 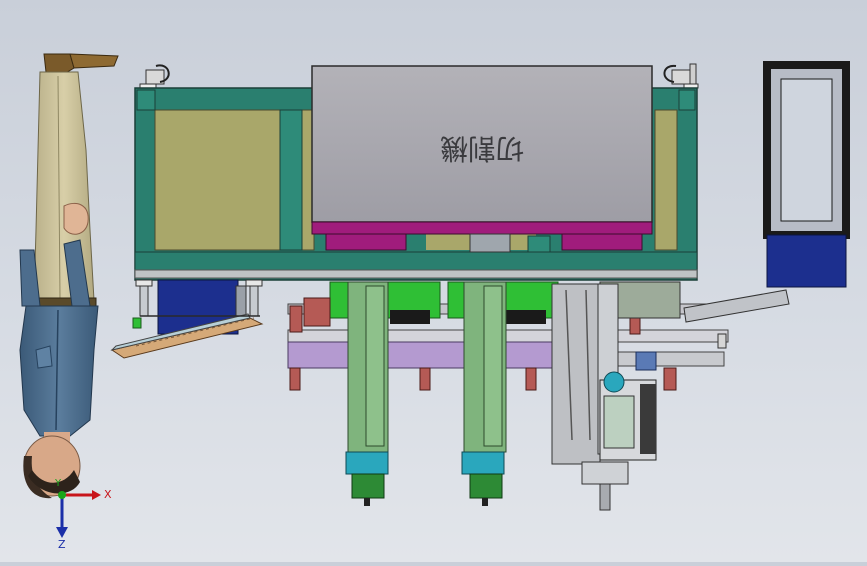 What do you see at coordinates (484, 393) in the screenshot?
I see `slide-unit-middle` at bounding box center [484, 393].